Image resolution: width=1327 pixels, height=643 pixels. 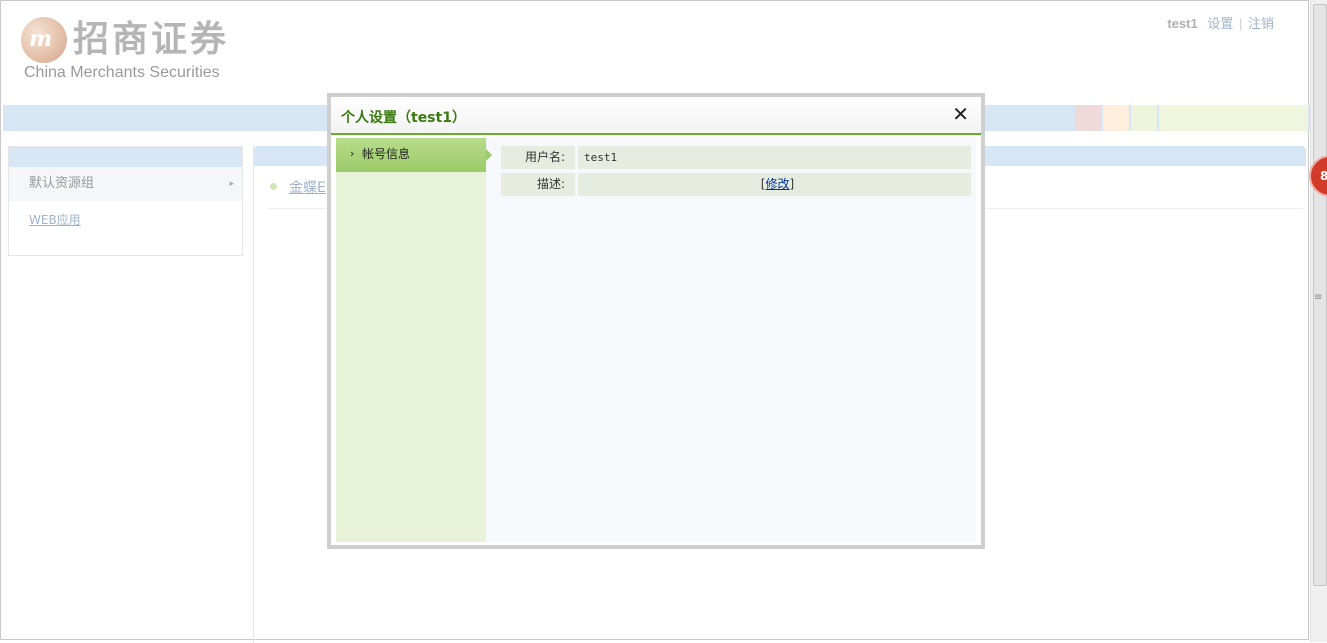 I want to click on logo-mark-icon: m, so click(x=44, y=40).